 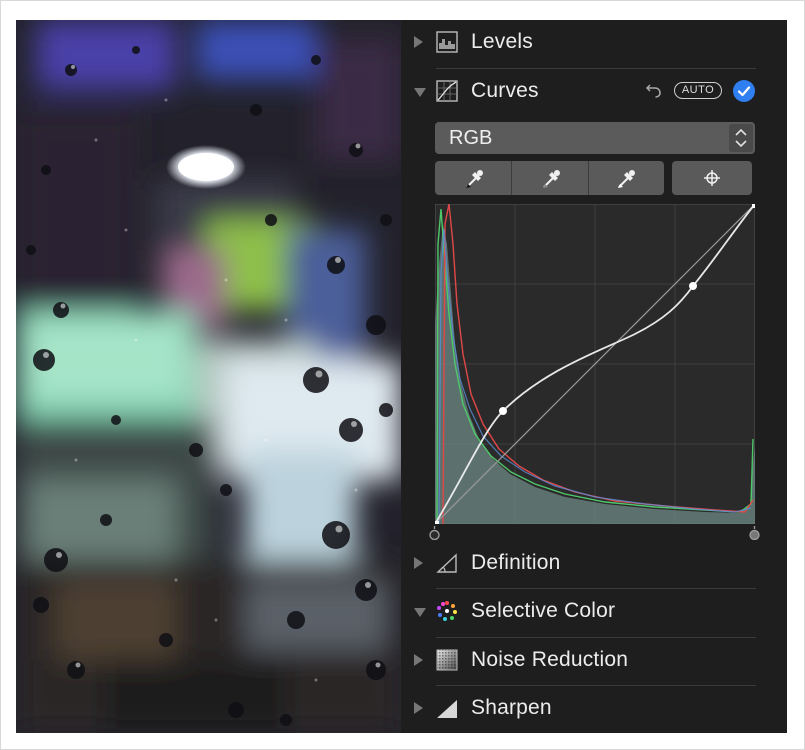 What do you see at coordinates (447, 611) in the screenshot?
I see `selective-color-icon` at bounding box center [447, 611].